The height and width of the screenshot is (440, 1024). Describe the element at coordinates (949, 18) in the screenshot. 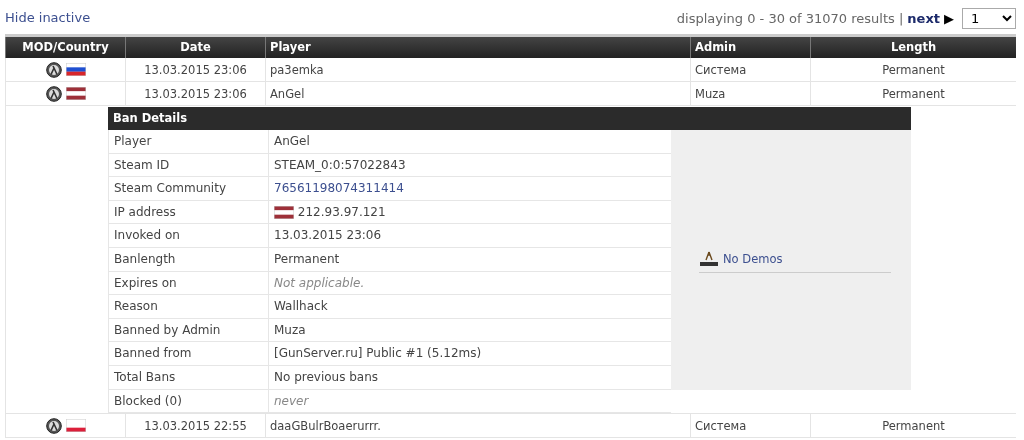

I see `next-arrow-icon: ▶` at that location.